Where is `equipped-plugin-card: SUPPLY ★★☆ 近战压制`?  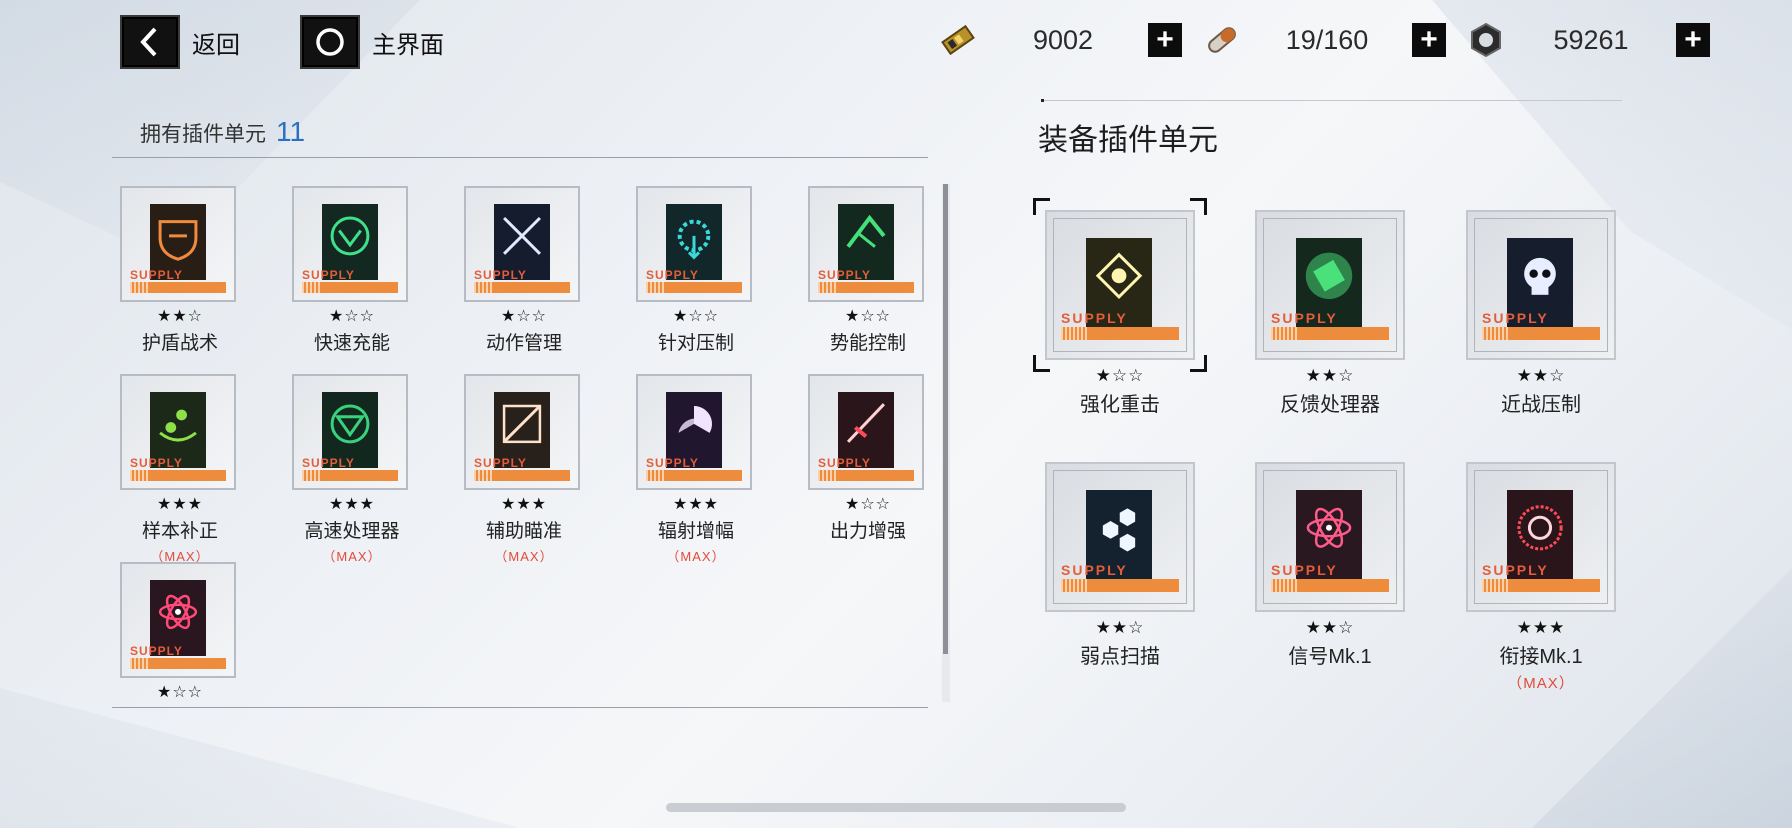 equipped-plugin-card: SUPPLY ★★☆ 近战压制 is located at coordinates (1541, 315).